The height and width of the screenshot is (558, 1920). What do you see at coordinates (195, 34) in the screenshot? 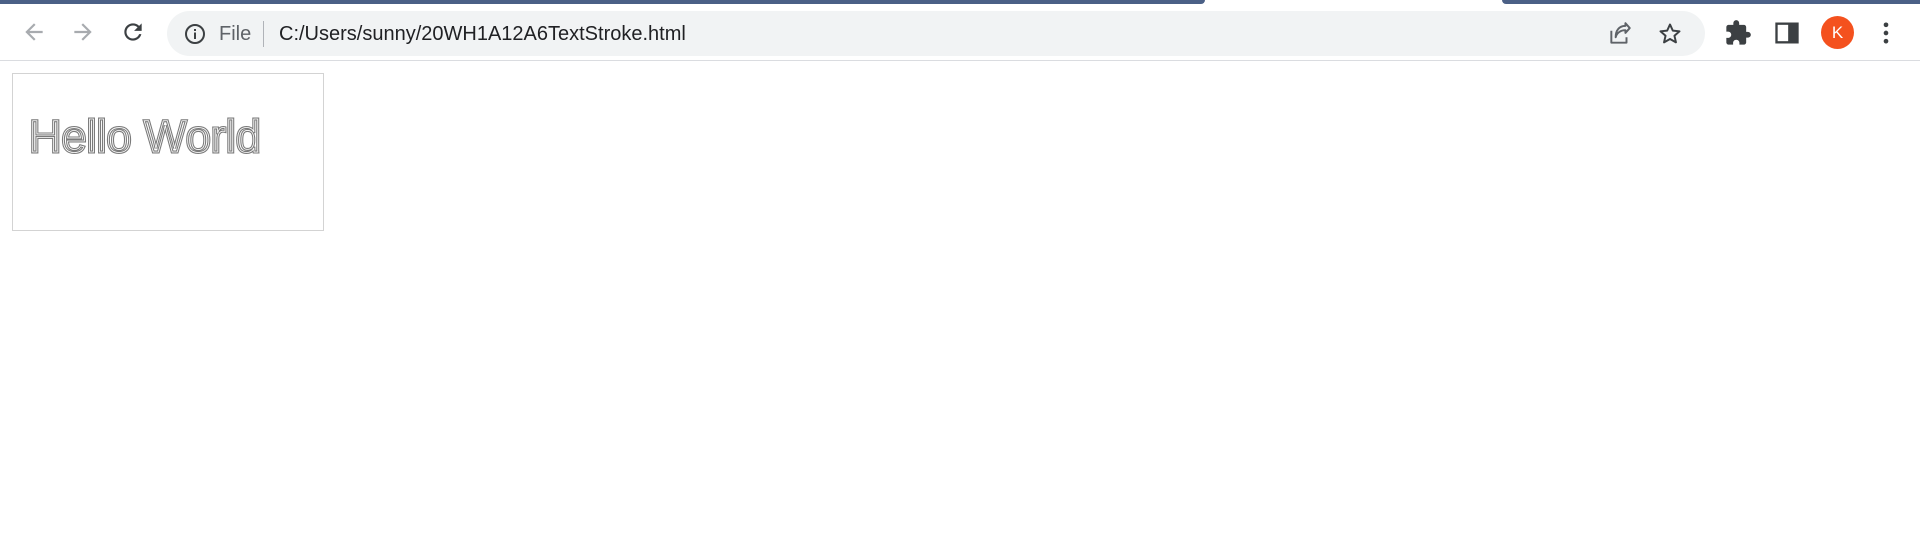
I see `info-icon` at bounding box center [195, 34].